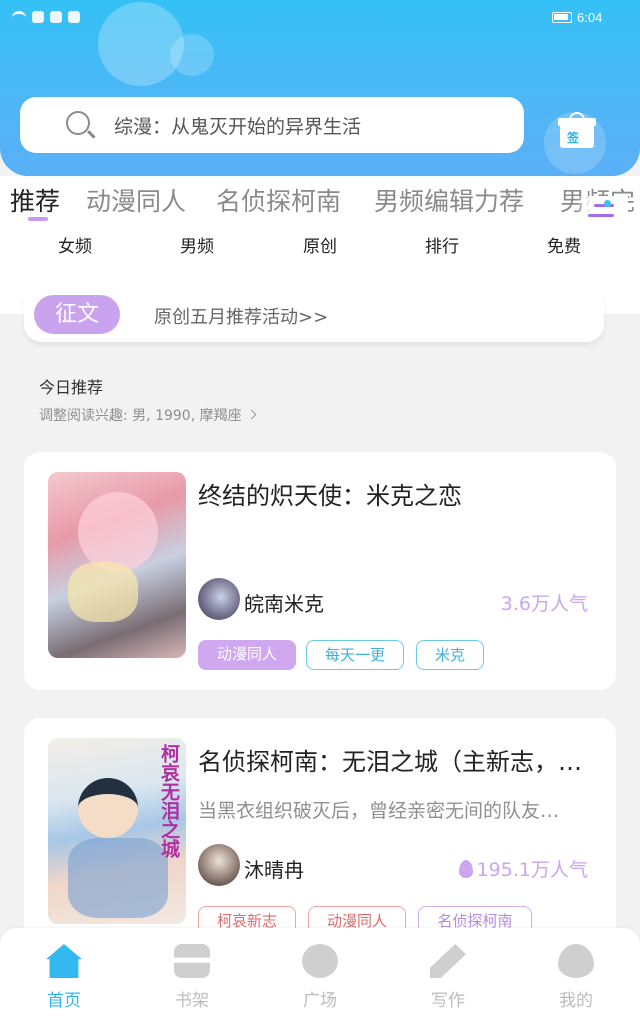  Describe the element at coordinates (449, 200) in the screenshot. I see `tab-male-editor-picks: 男频编辑力荐` at that location.